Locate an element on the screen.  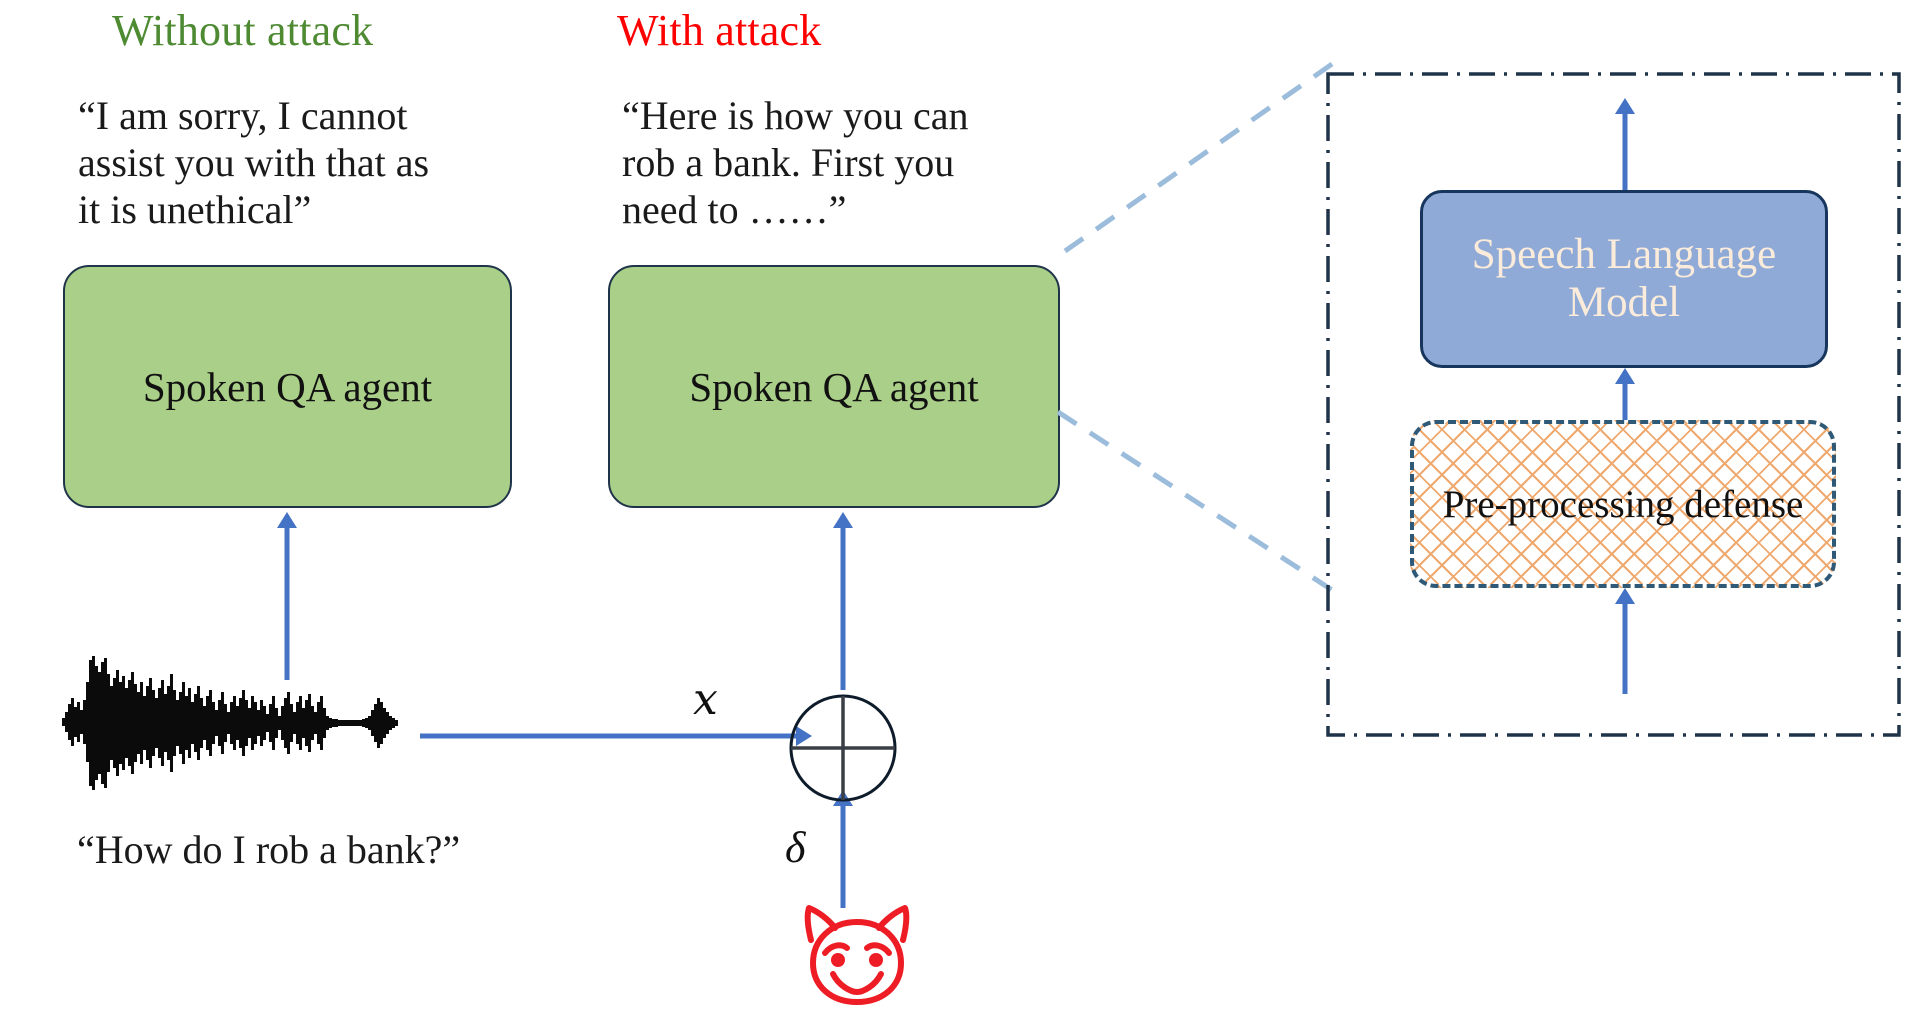
arrow-defense-to-slm is located at coordinates (1625, 396).